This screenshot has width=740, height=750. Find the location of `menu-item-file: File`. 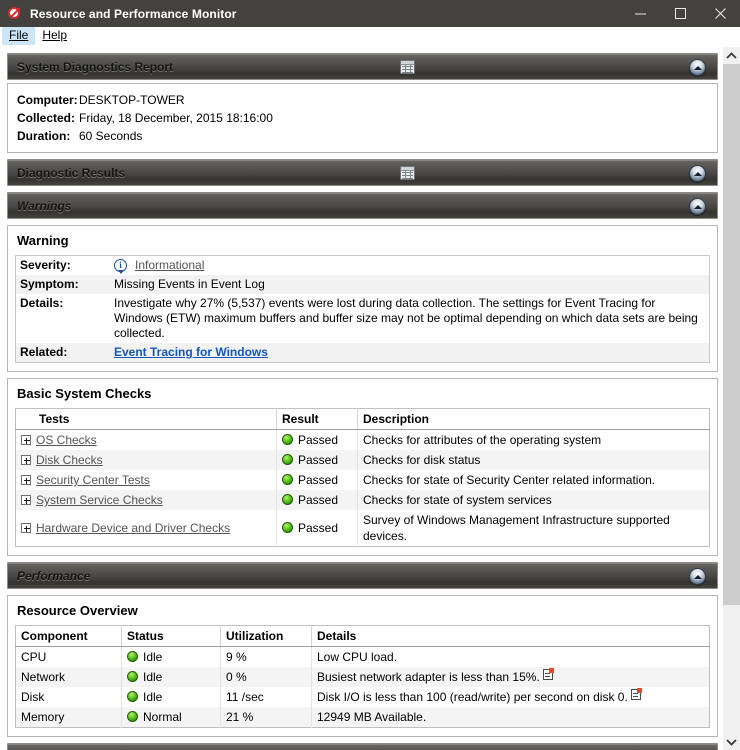

menu-item-file: File is located at coordinates (19, 36).